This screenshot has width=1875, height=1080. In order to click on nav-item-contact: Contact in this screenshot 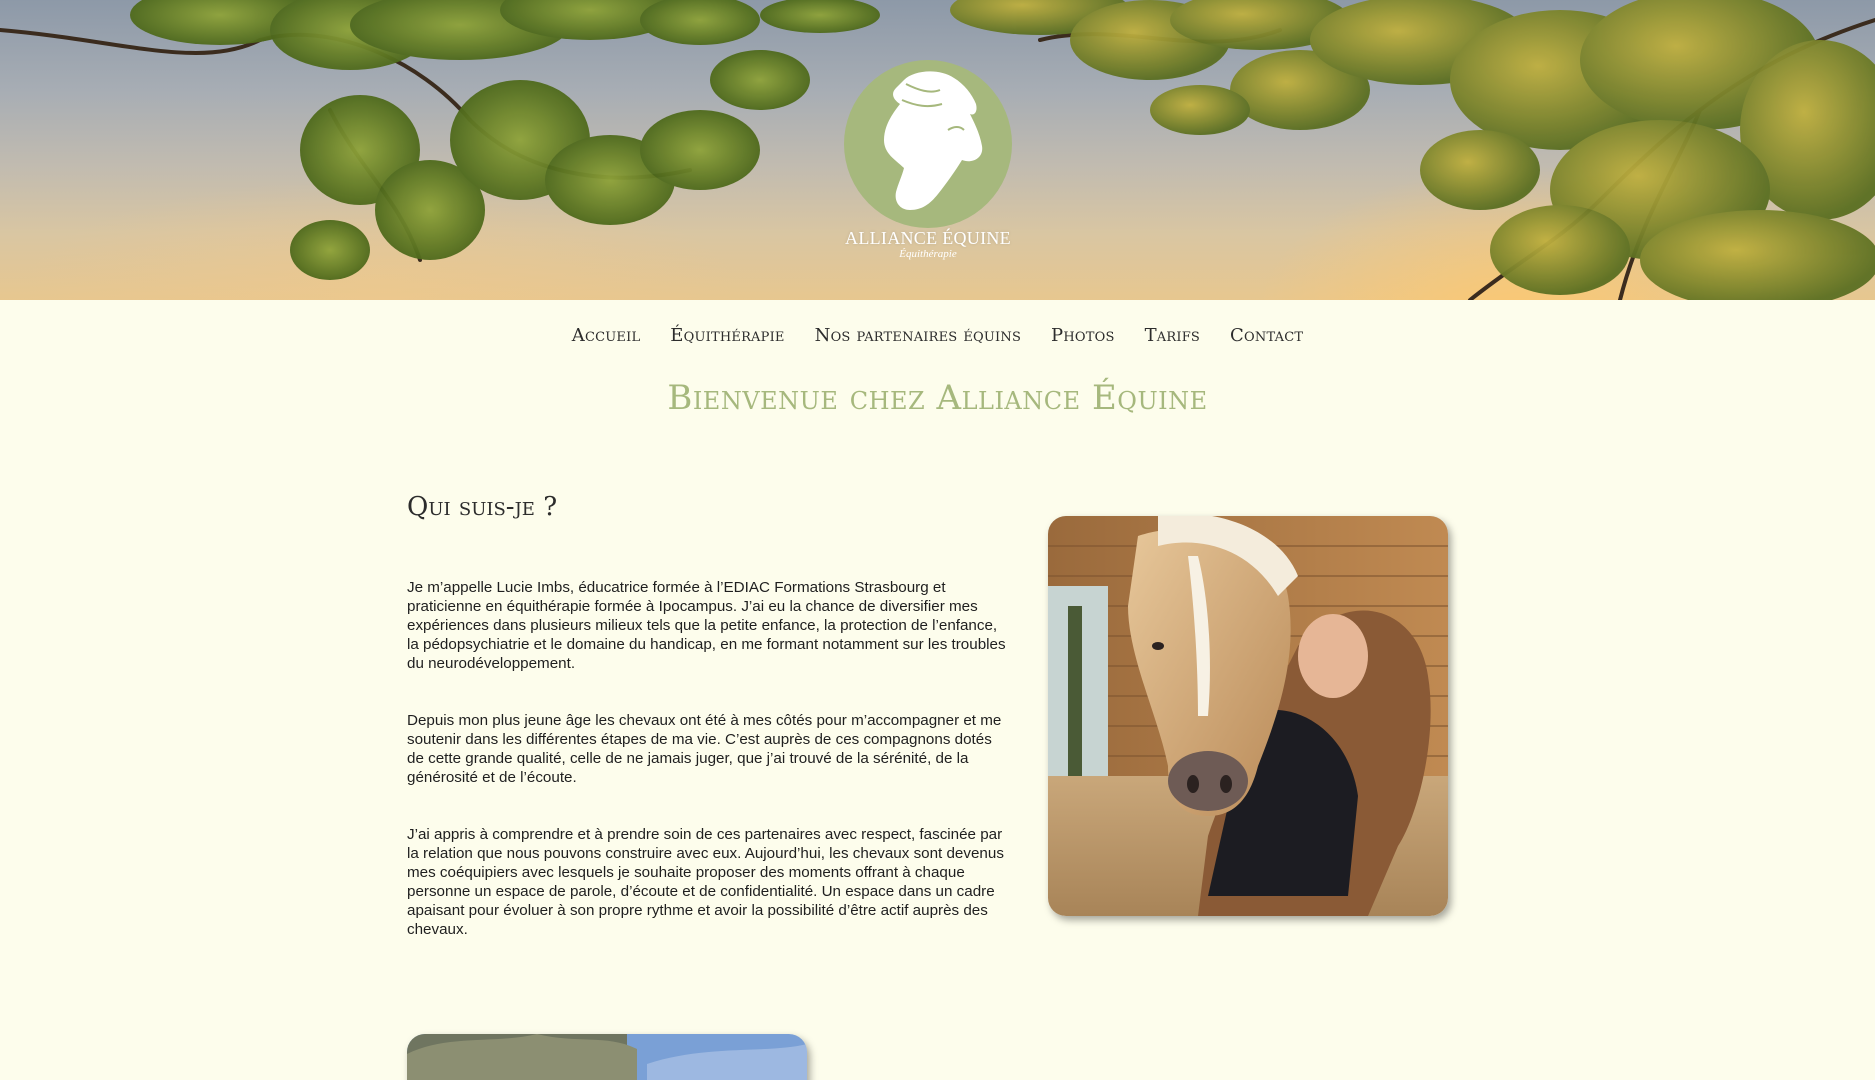, I will do `click(1266, 335)`.